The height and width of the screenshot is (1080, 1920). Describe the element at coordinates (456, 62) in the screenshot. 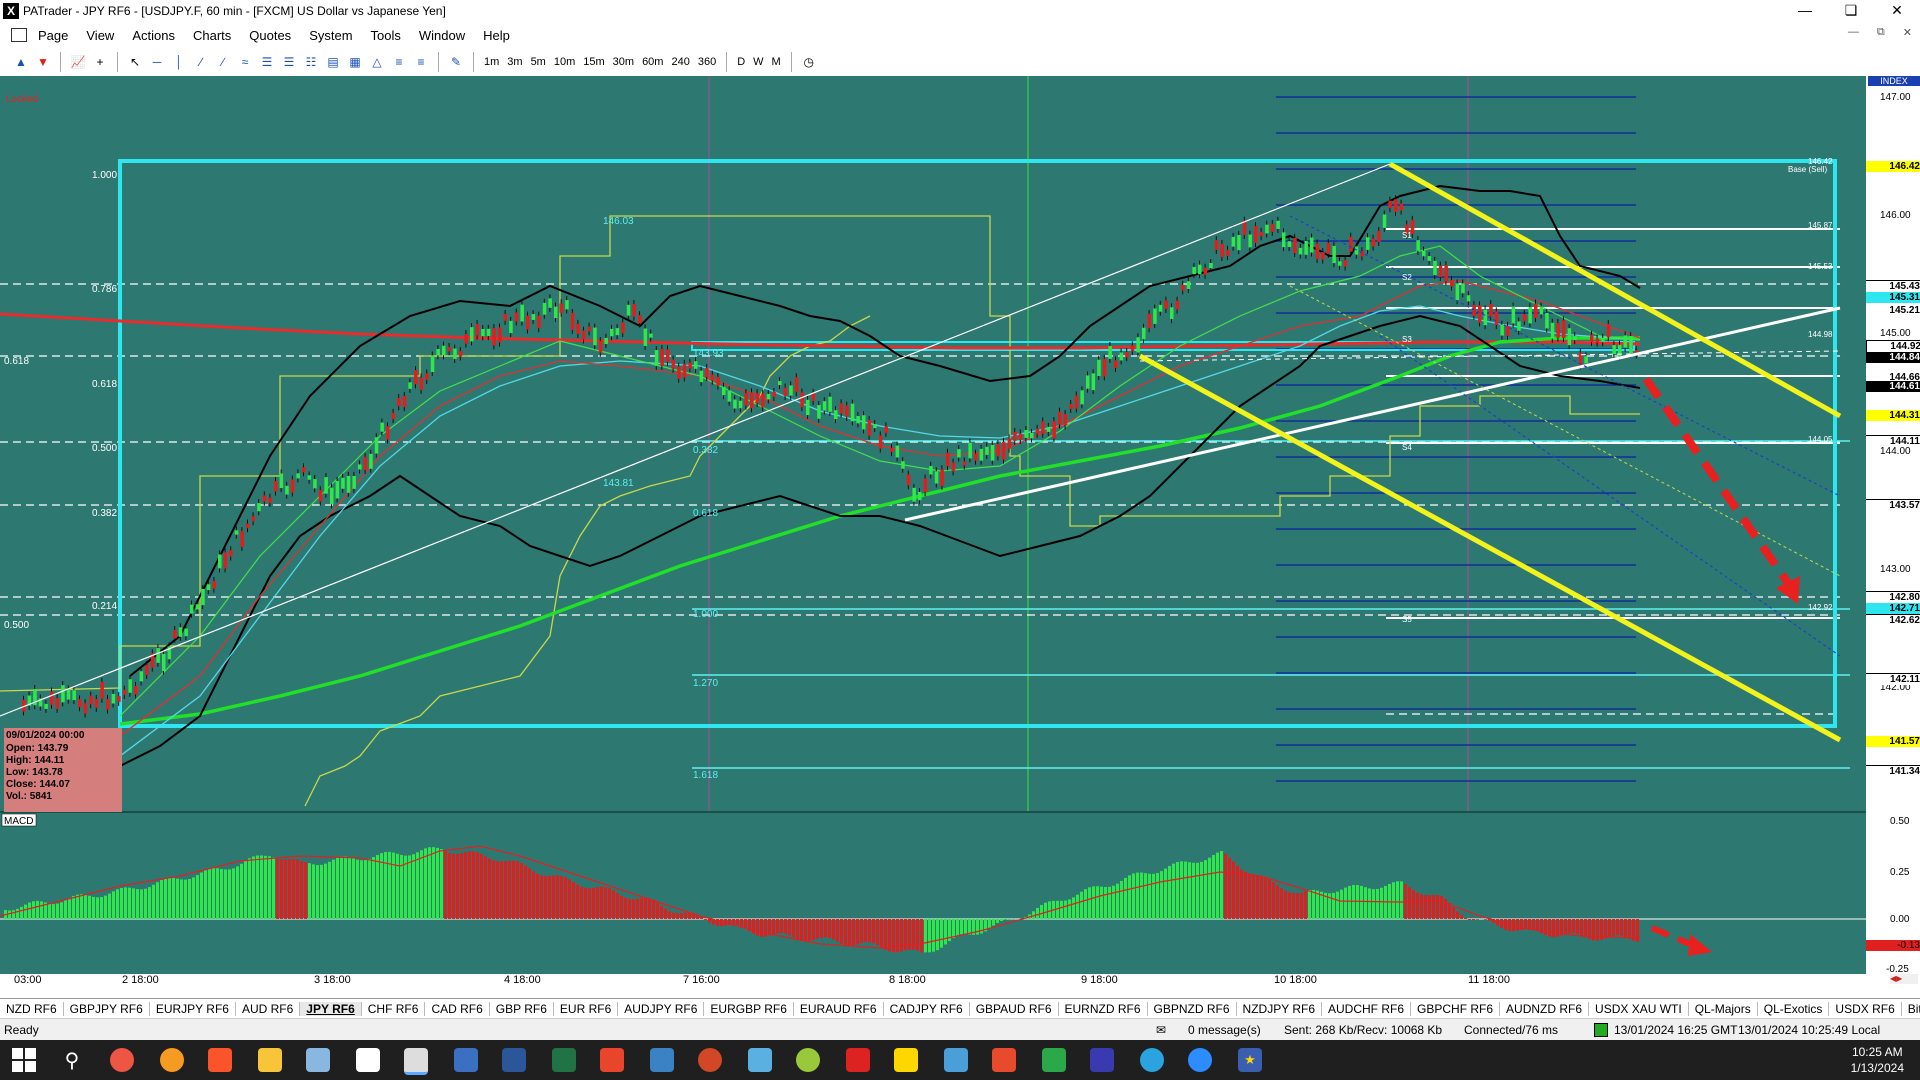

I see `pen-icon: ✎` at that location.